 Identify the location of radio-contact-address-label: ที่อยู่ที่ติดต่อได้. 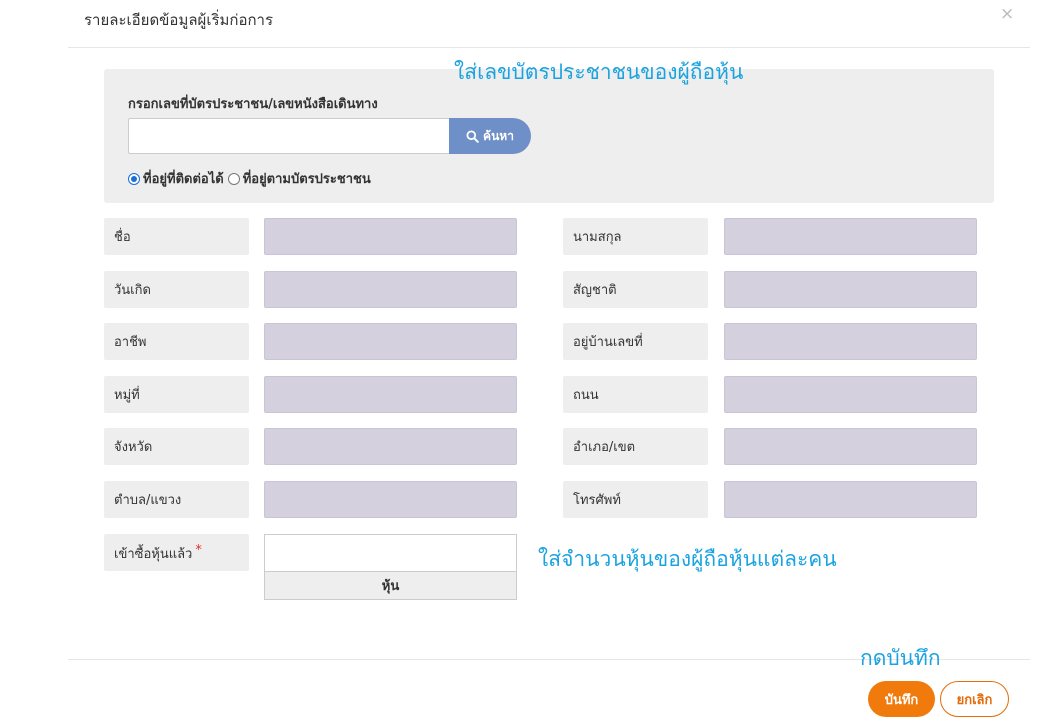
(183, 178).